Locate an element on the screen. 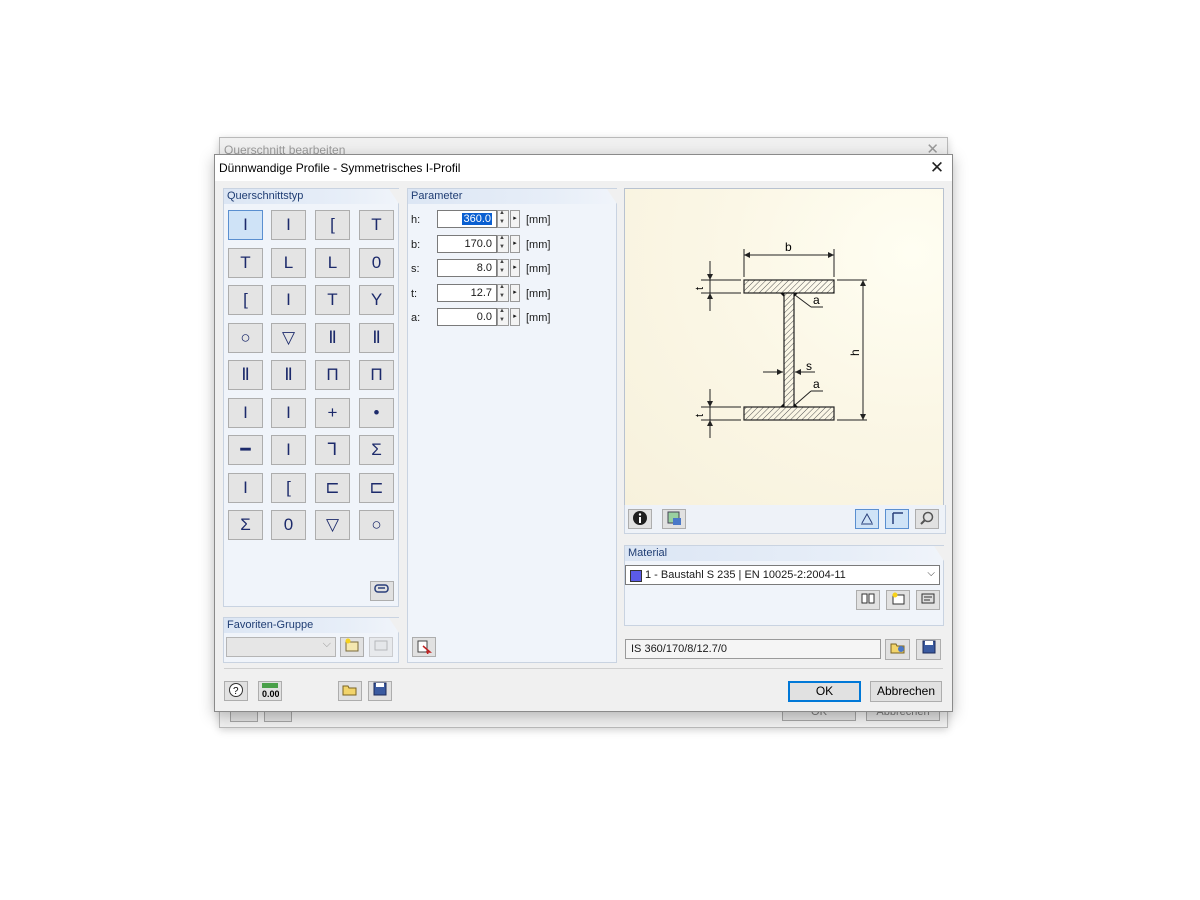 The image size is (1200, 900). dim-a-bottom-label: a is located at coordinates (816, 384).